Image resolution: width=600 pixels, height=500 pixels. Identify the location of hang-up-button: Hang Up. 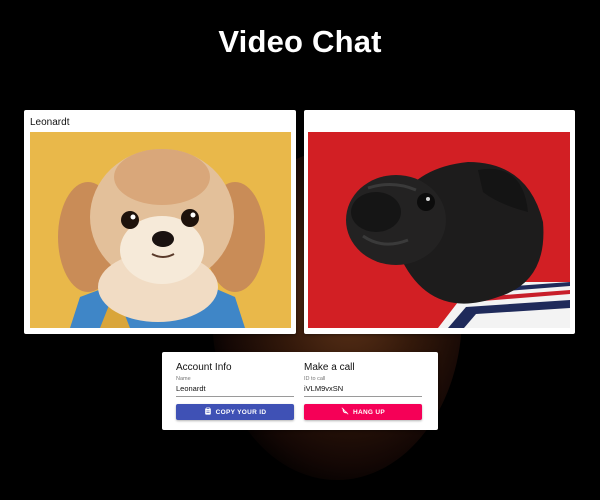
(363, 412).